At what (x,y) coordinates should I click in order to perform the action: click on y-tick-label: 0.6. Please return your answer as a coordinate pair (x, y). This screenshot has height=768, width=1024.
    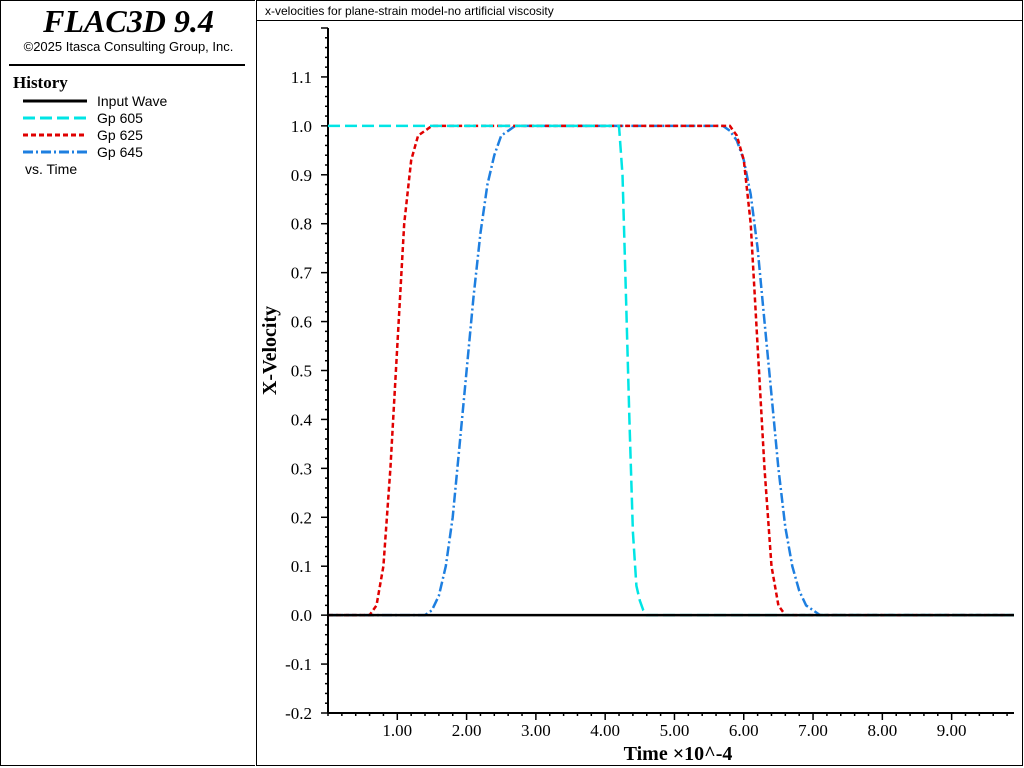
    Looking at the image, I should click on (301, 322).